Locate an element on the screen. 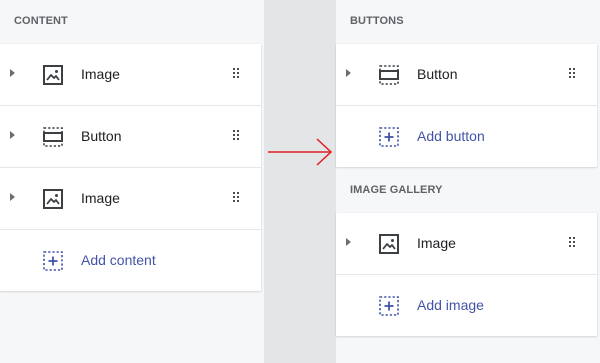  section-title-image-gallery: IMAGE GALLERY is located at coordinates (396, 190).